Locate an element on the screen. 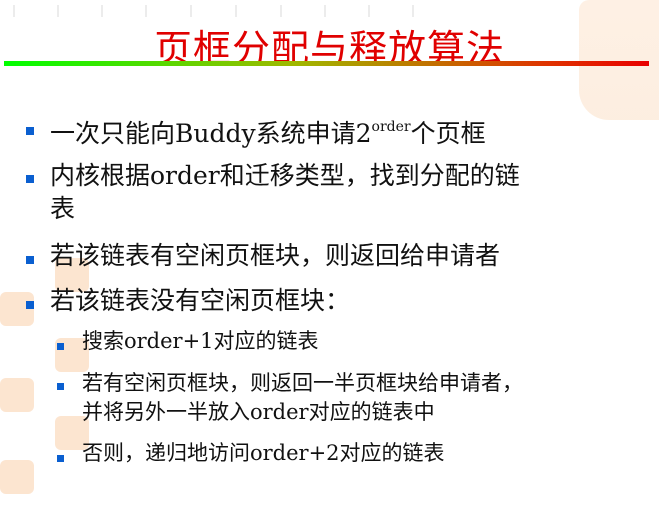  sub-bullet-item: 否则，递归地访问order+2对应的链表 is located at coordinates (263, 453).